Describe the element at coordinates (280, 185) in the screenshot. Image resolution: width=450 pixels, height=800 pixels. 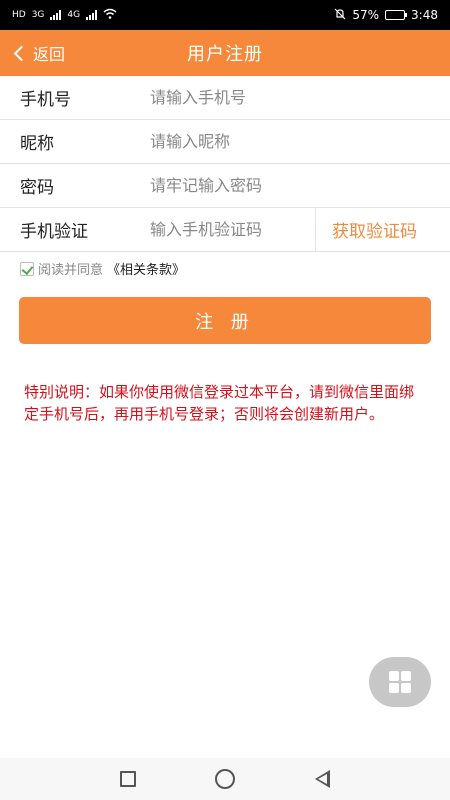
I see `password-input` at that location.